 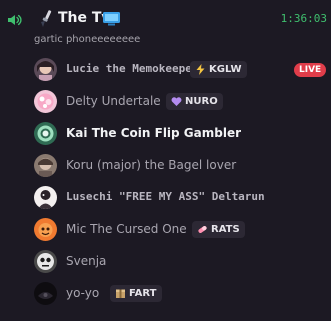 What do you see at coordinates (47, 19) in the screenshot?
I see `brush-icon` at bounding box center [47, 19].